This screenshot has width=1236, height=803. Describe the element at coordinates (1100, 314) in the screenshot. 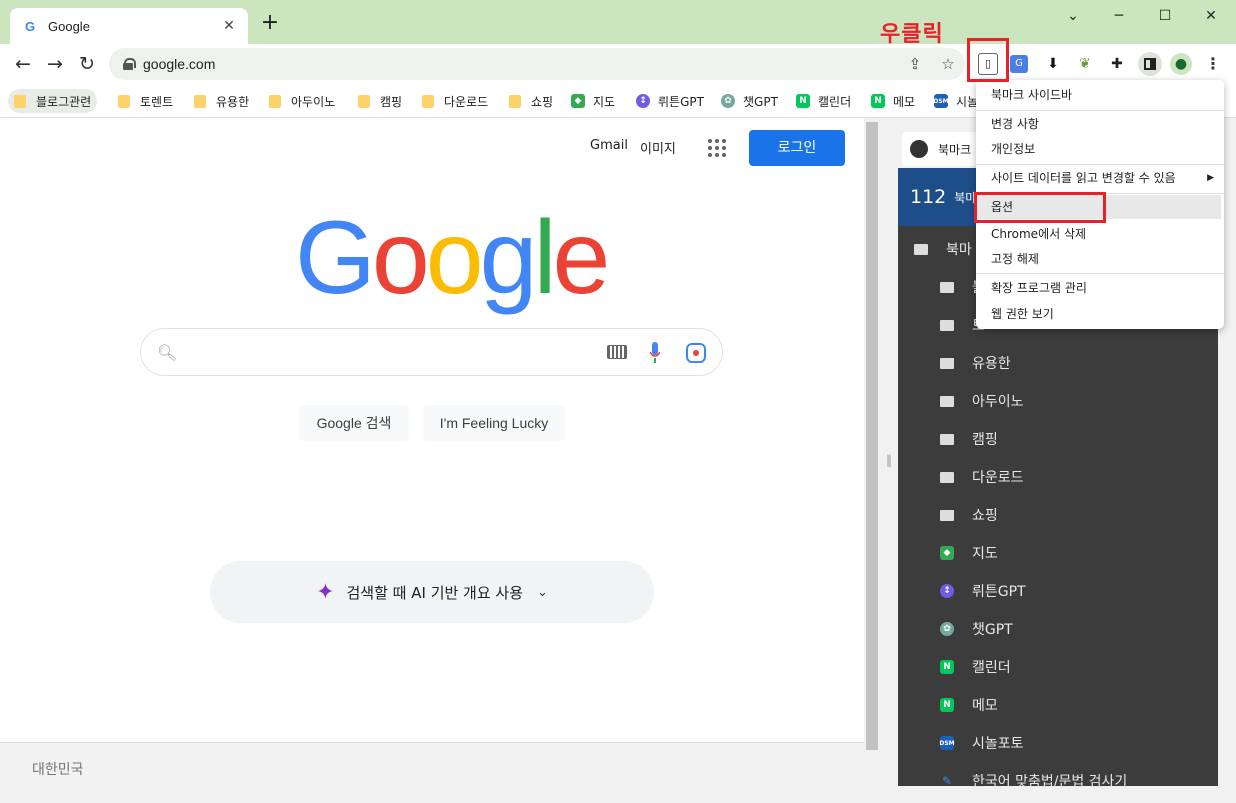

I see `menu-item-view-permissions: 웹 권한 보기` at that location.